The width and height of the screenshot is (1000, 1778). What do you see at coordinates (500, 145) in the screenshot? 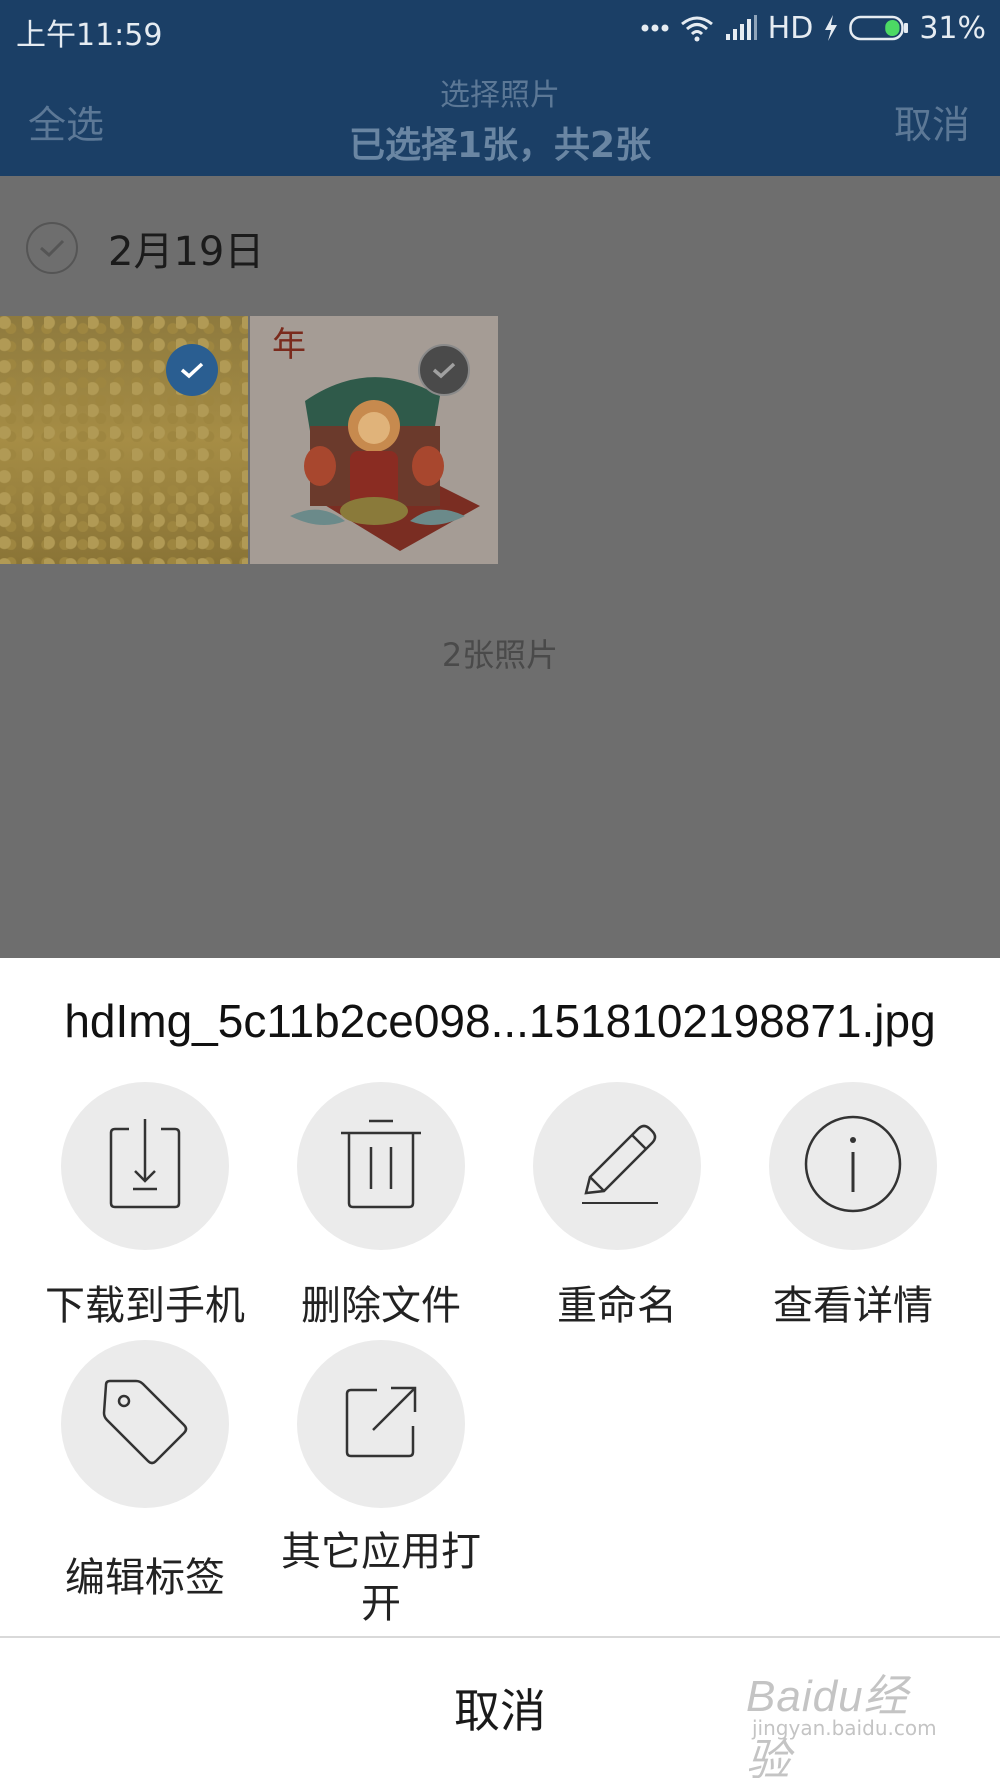
I see `selection-summary: 已选择1张，共2张` at bounding box center [500, 145].